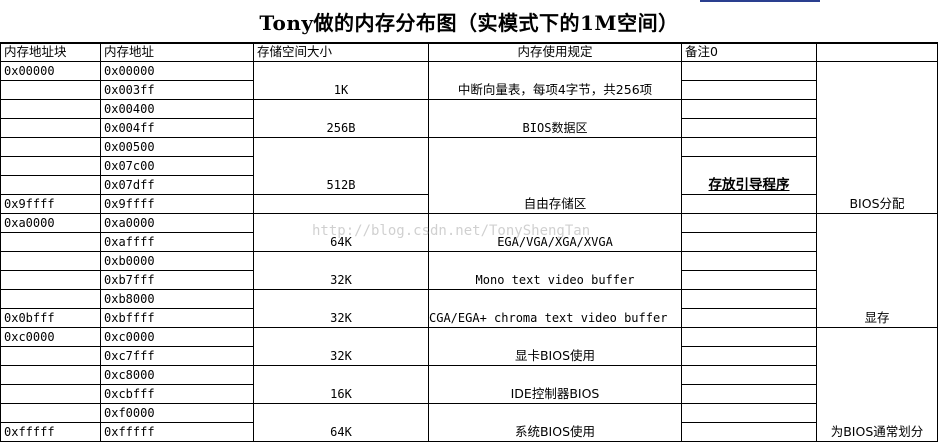 This screenshot has height=442, width=938. Describe the element at coordinates (177, 109) in the screenshot. I see `address-cell: 0x00400` at that location.